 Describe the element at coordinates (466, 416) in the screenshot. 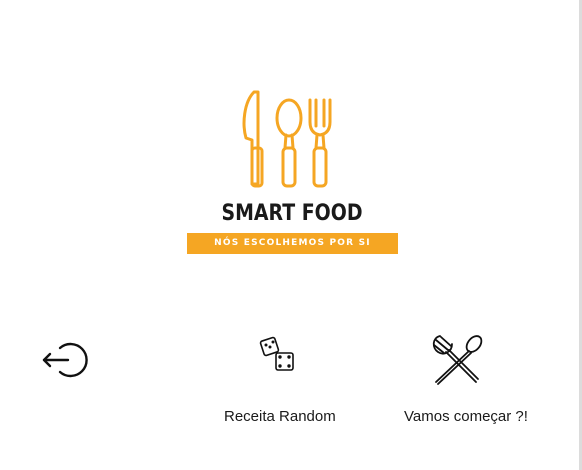

I see `start-label: Vamos começar ?!` at that location.